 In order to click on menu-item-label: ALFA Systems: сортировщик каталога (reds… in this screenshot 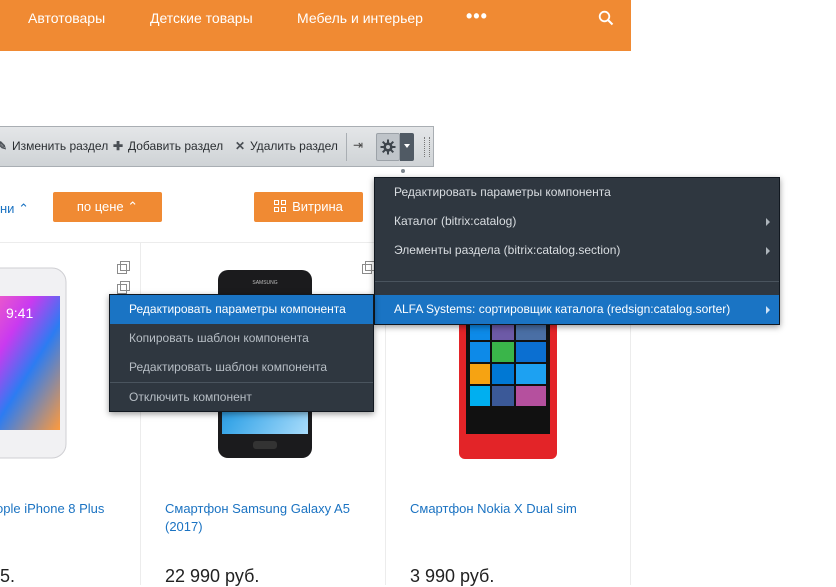, I will do `click(562, 309)`.